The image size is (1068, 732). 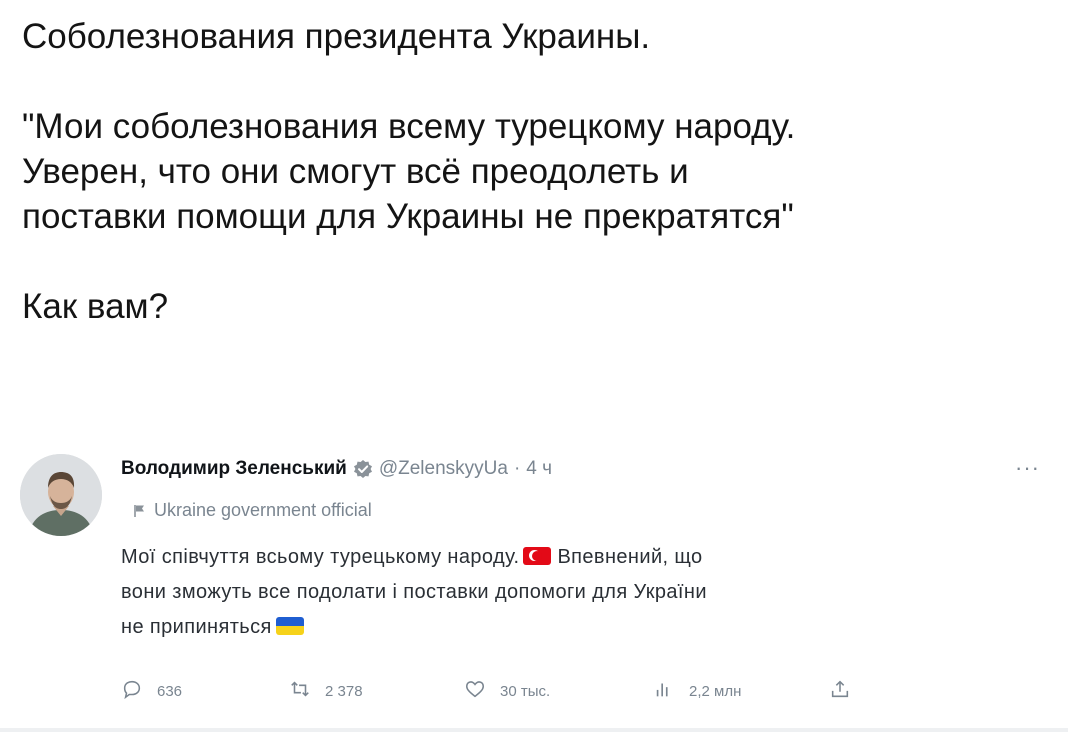 What do you see at coordinates (664, 691) in the screenshot?
I see `views-icon` at bounding box center [664, 691].